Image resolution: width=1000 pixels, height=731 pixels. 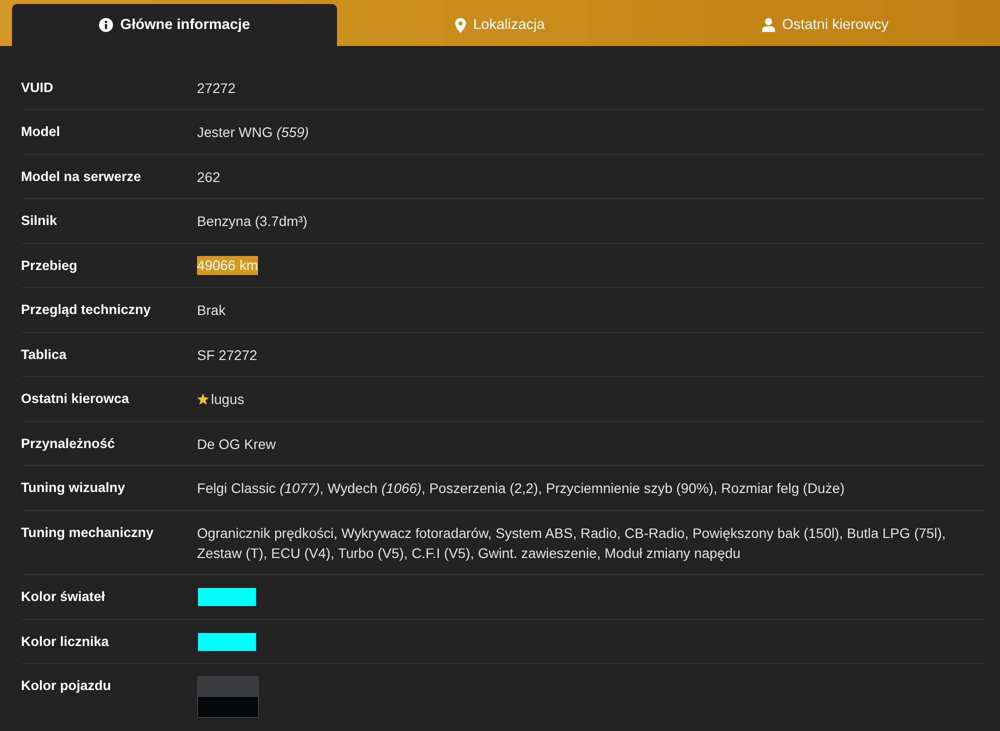 What do you see at coordinates (63, 597) in the screenshot?
I see `row-label: Kolor świateł` at bounding box center [63, 597].